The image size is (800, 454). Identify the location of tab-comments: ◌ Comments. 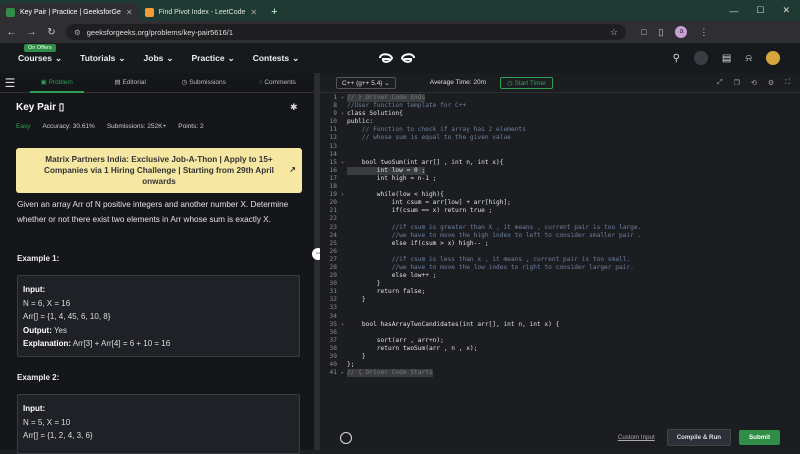
(278, 83).